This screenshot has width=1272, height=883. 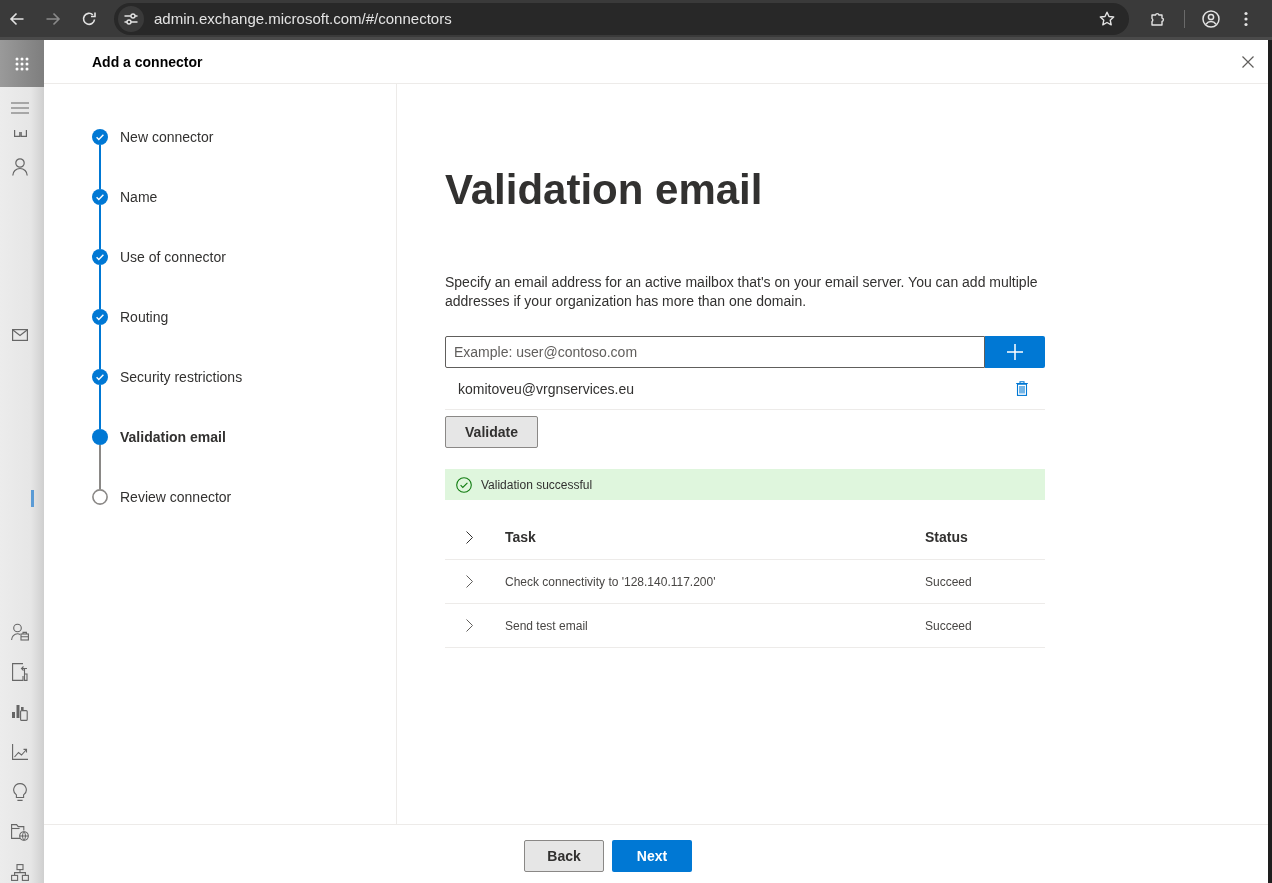 I want to click on more-icon, so click(x=1246, y=18).